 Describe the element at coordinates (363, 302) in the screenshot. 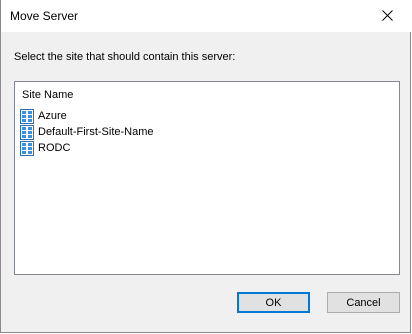

I see `cancel-button: Cancel` at that location.